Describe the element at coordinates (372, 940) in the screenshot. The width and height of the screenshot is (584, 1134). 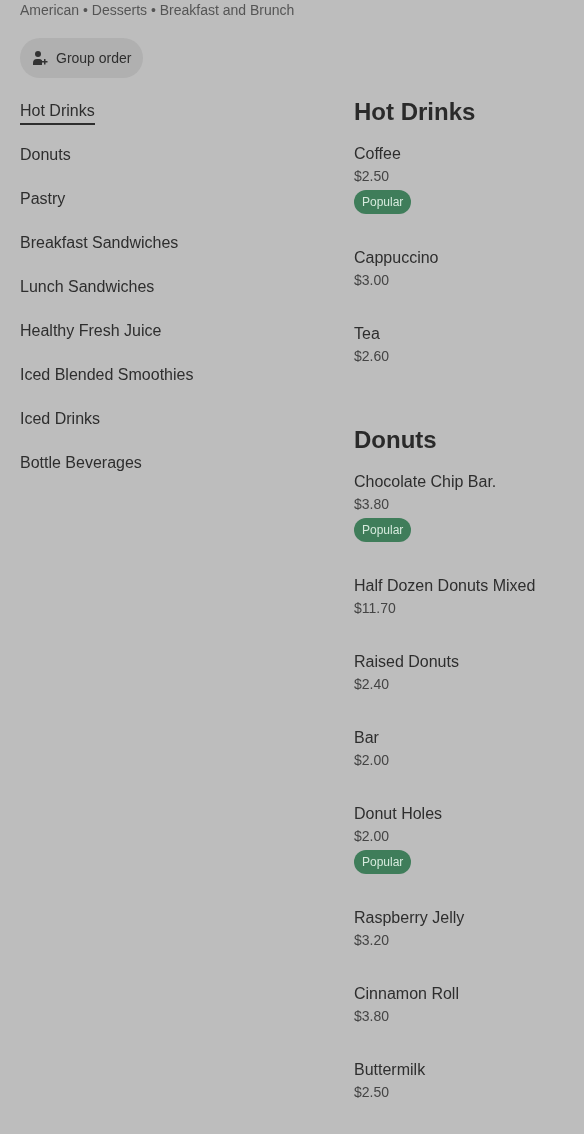
I see `item-price: $3.20` at that location.